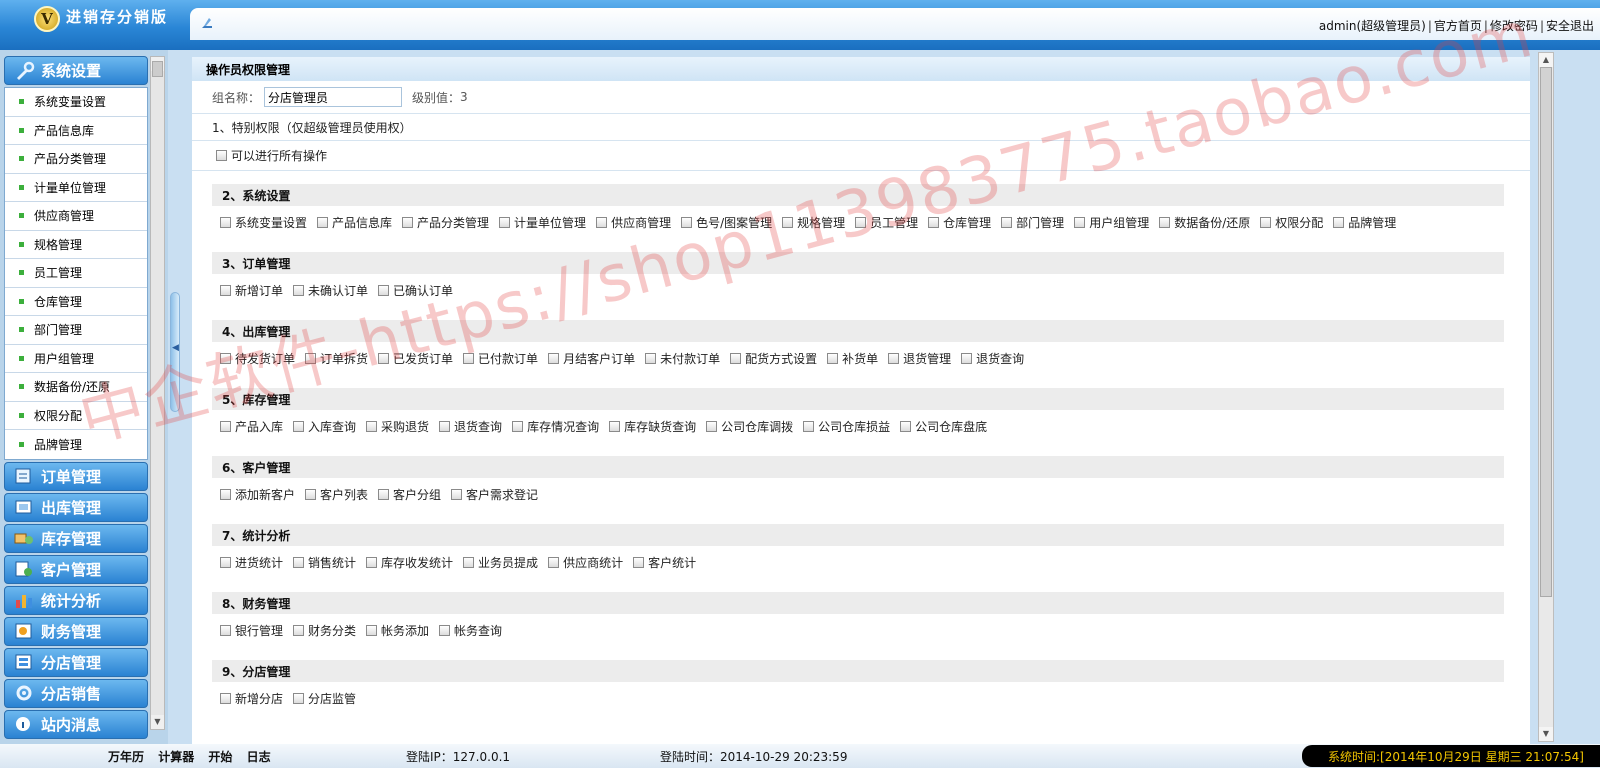 Image resolution: width=1600 pixels, height=768 pixels. What do you see at coordinates (542, 222) in the screenshot?
I see `permission-checkbox-item: 计量单位管理` at bounding box center [542, 222].